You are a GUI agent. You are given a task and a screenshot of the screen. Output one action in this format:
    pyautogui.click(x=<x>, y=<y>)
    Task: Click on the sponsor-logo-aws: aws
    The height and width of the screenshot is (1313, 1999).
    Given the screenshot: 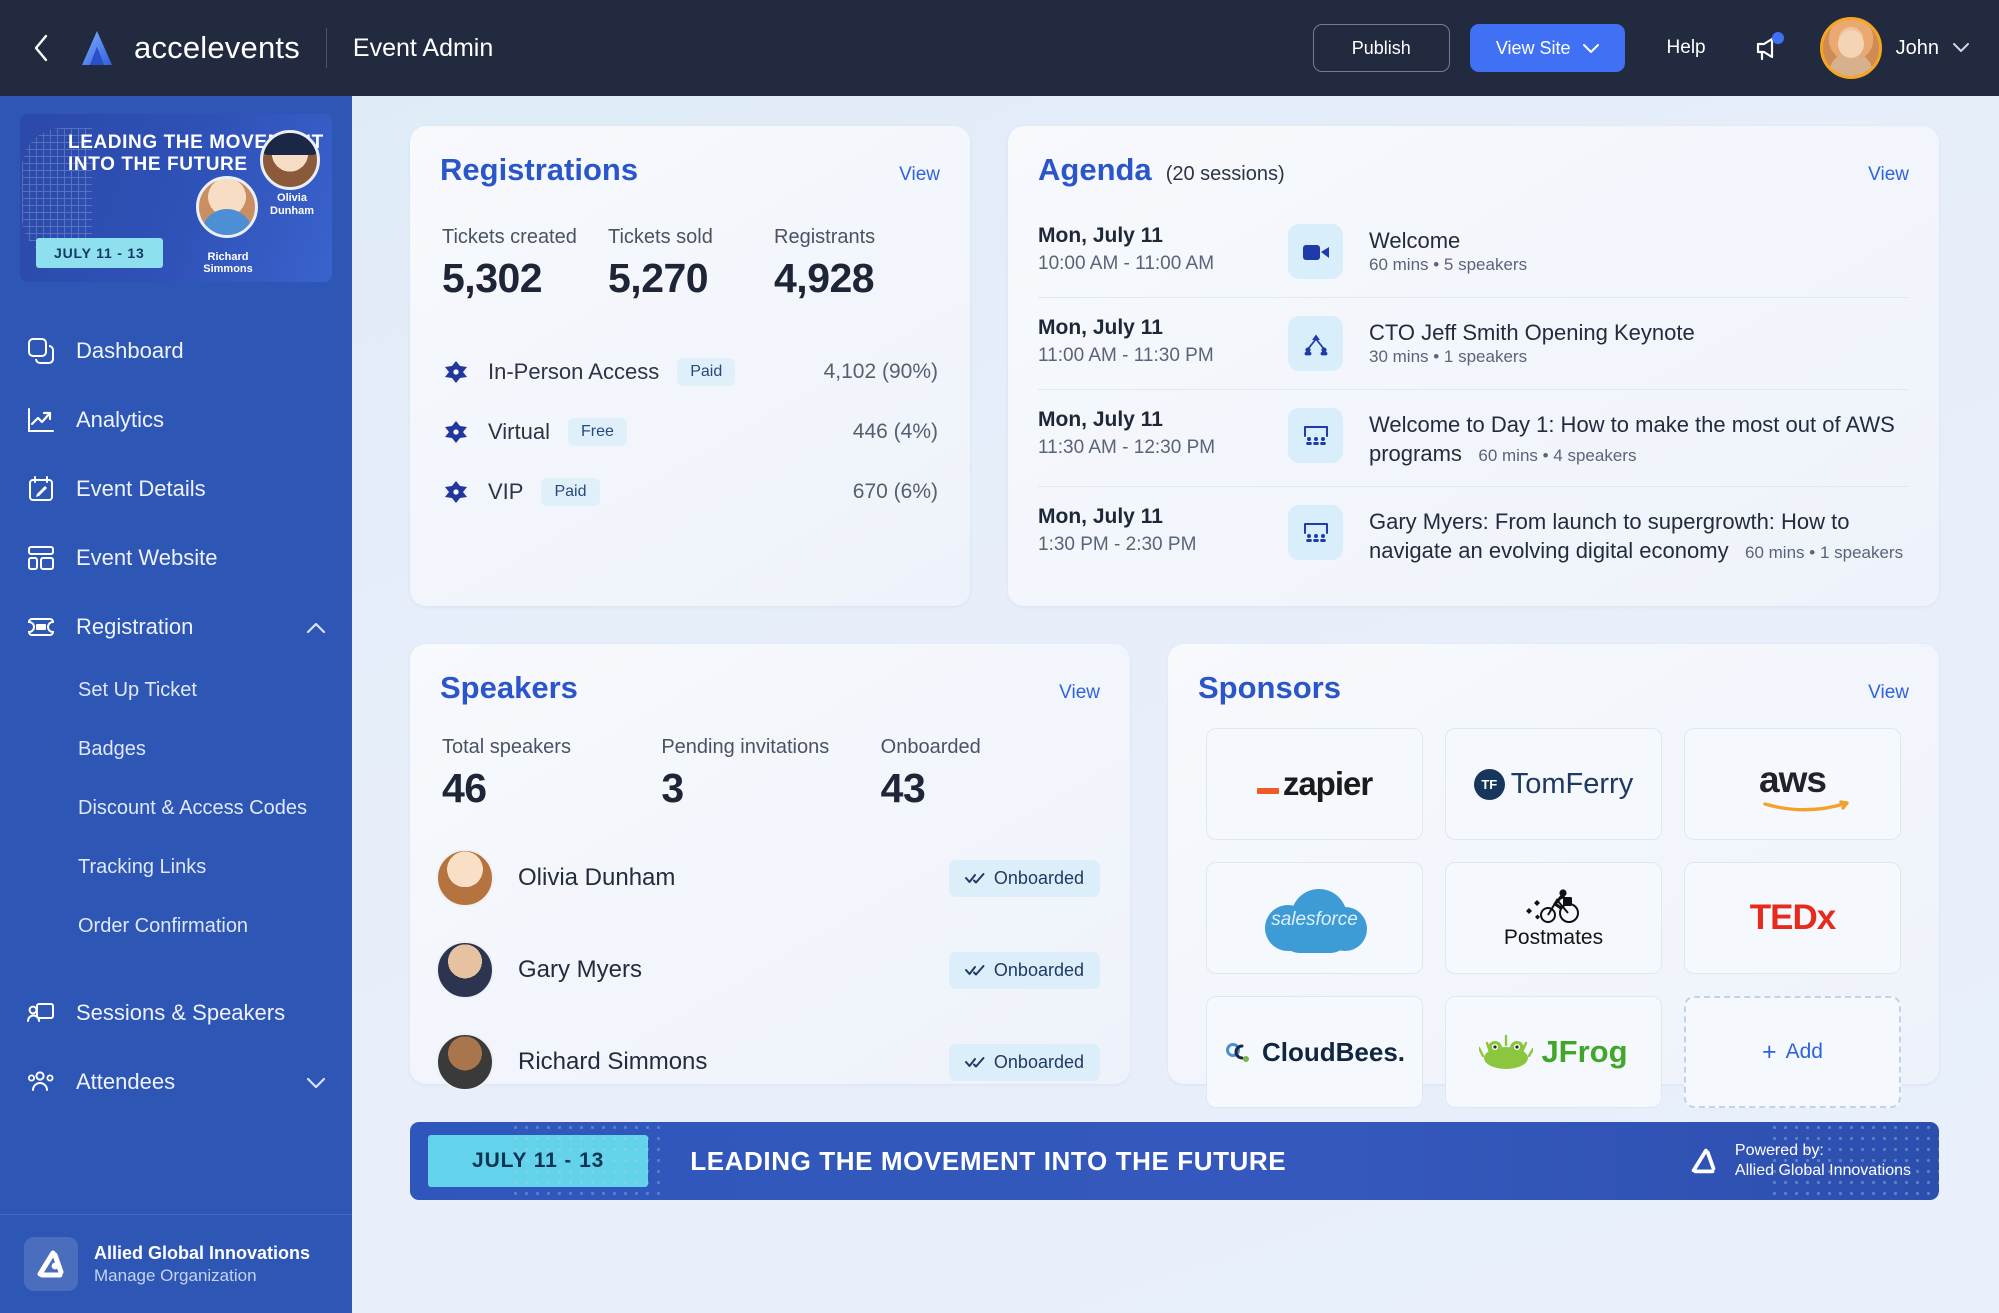 What is the action you would take?
    pyautogui.click(x=1792, y=784)
    